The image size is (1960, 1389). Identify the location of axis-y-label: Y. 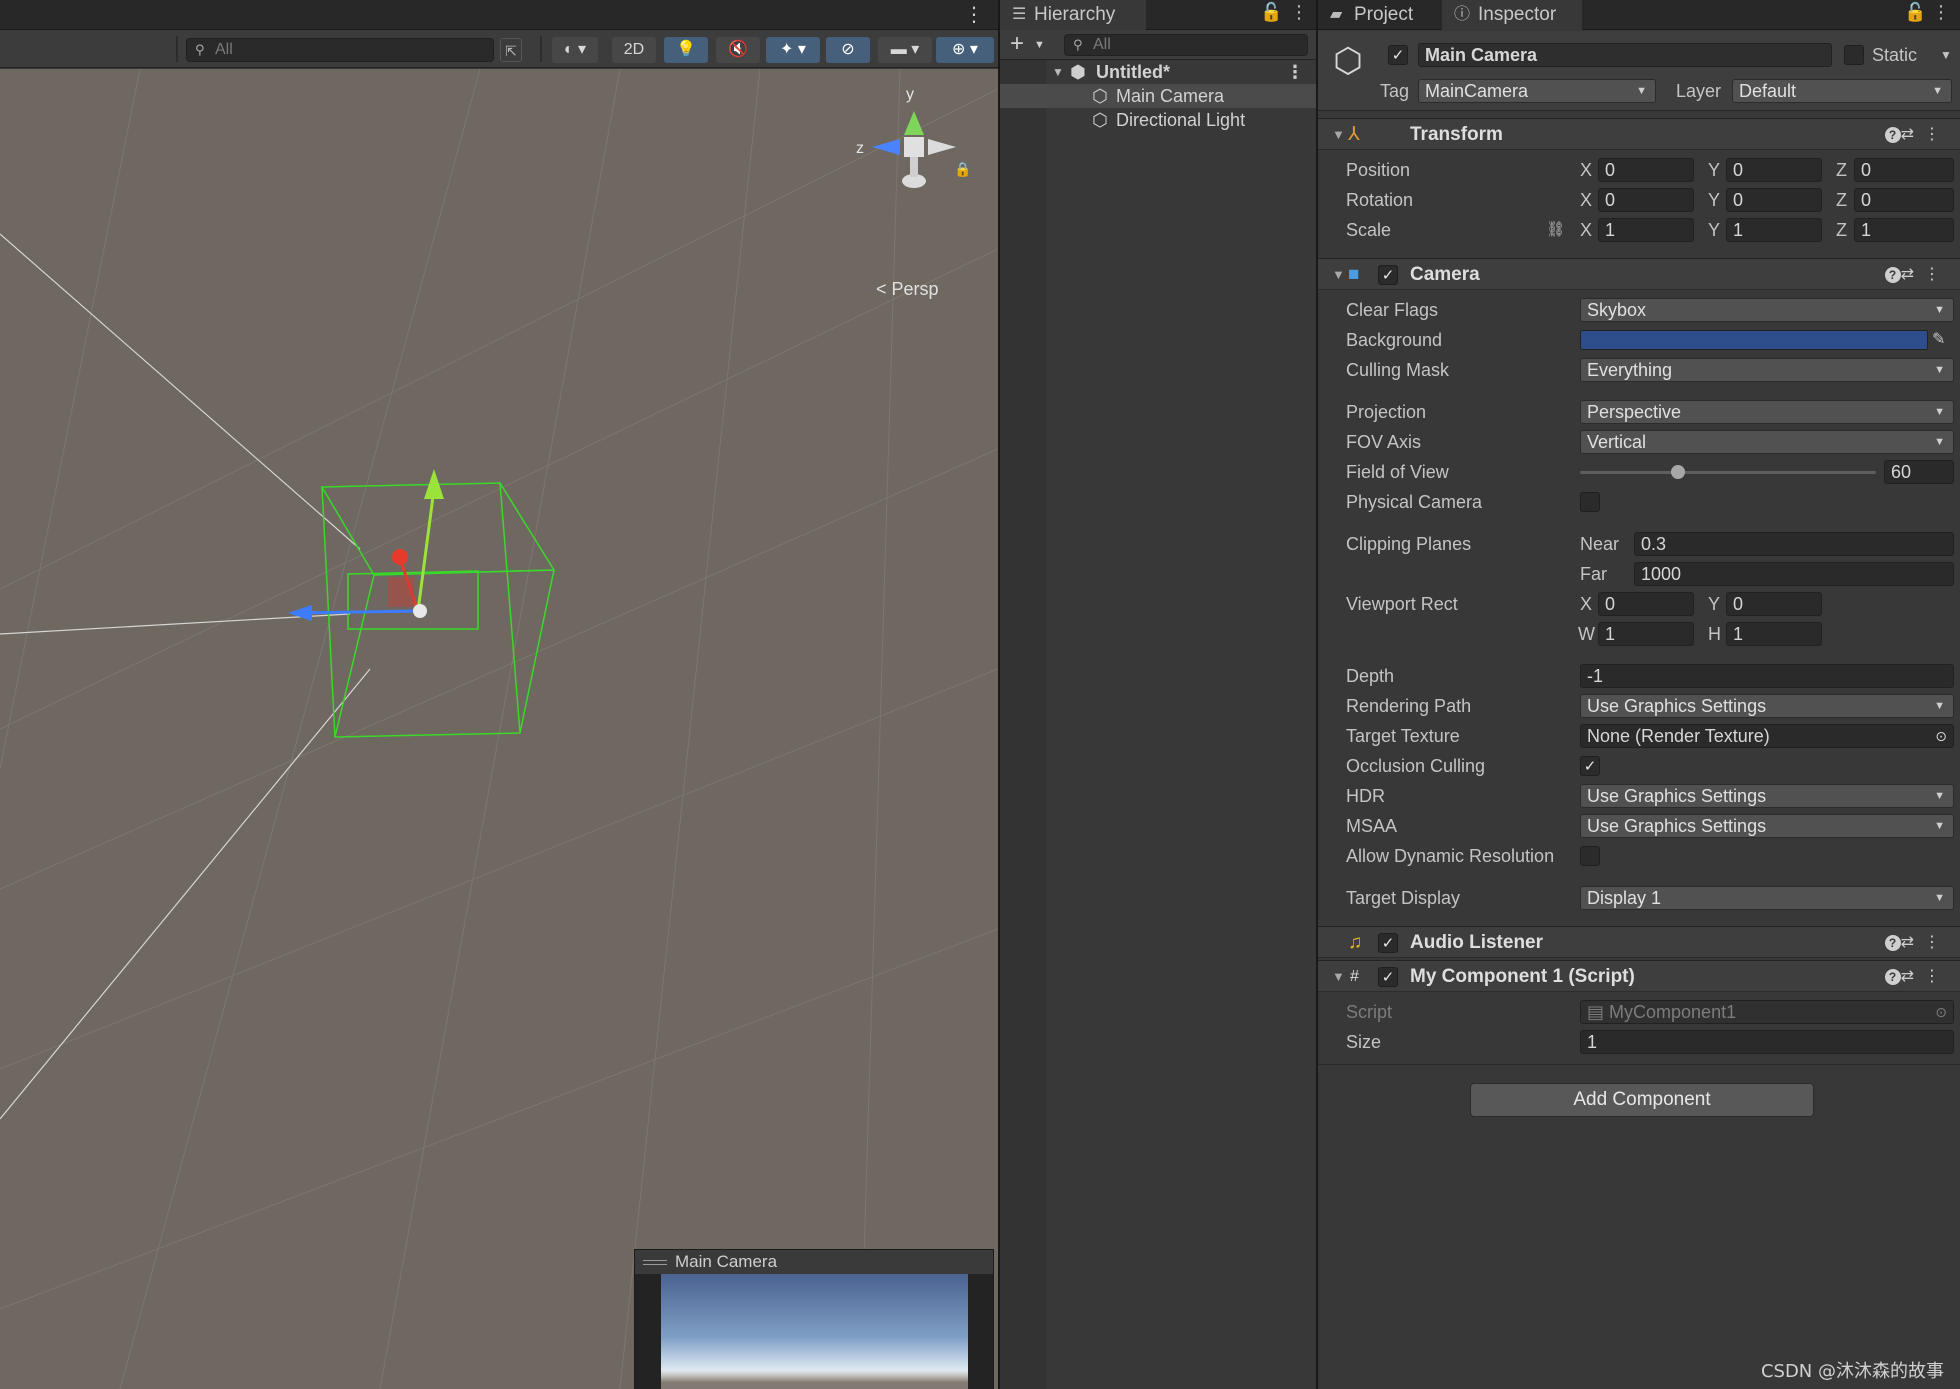
(1714, 230).